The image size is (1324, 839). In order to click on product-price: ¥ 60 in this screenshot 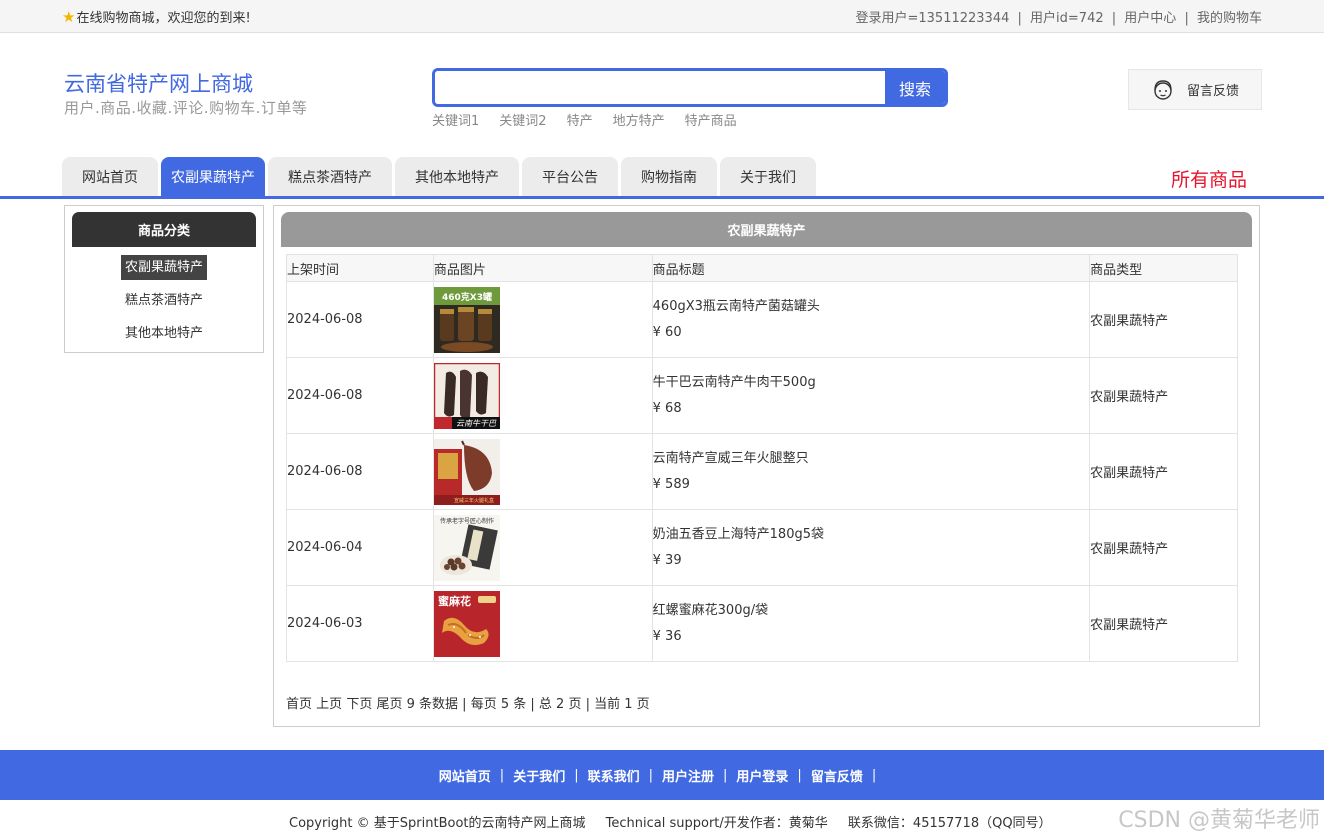, I will do `click(667, 332)`.